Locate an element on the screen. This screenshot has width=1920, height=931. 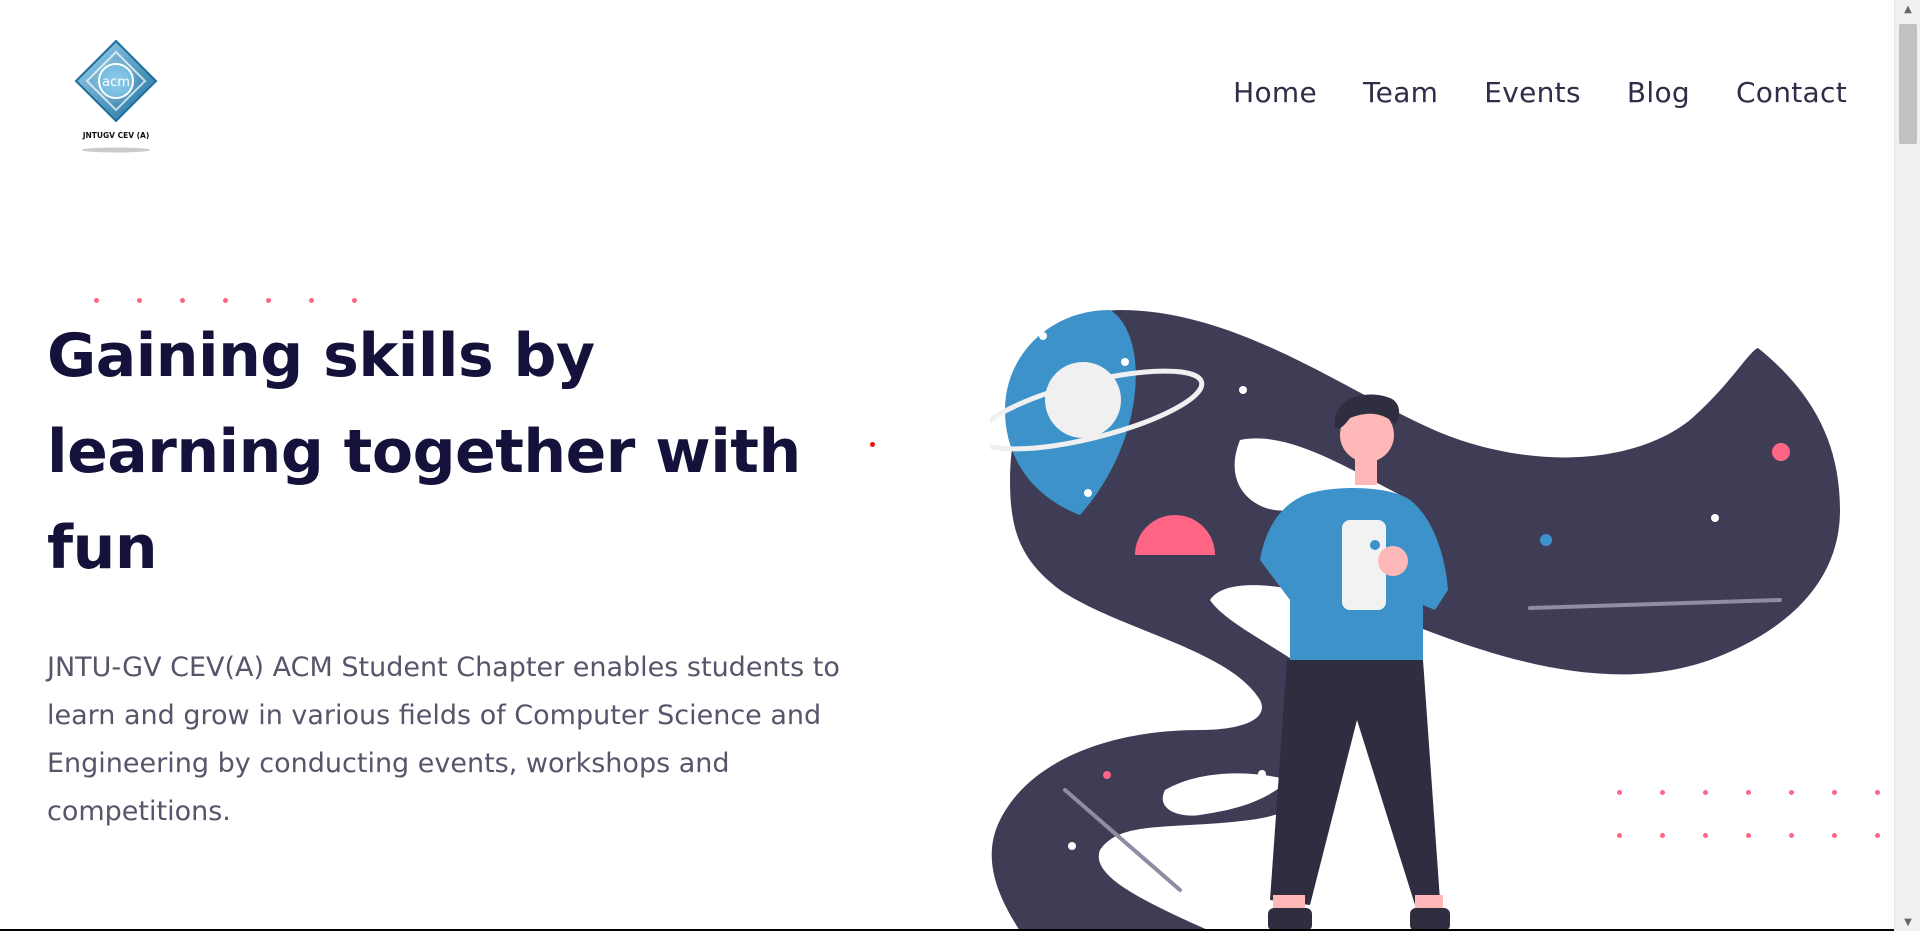
main-nav: Home Team Events Blog Contact is located at coordinates (1540, 92).